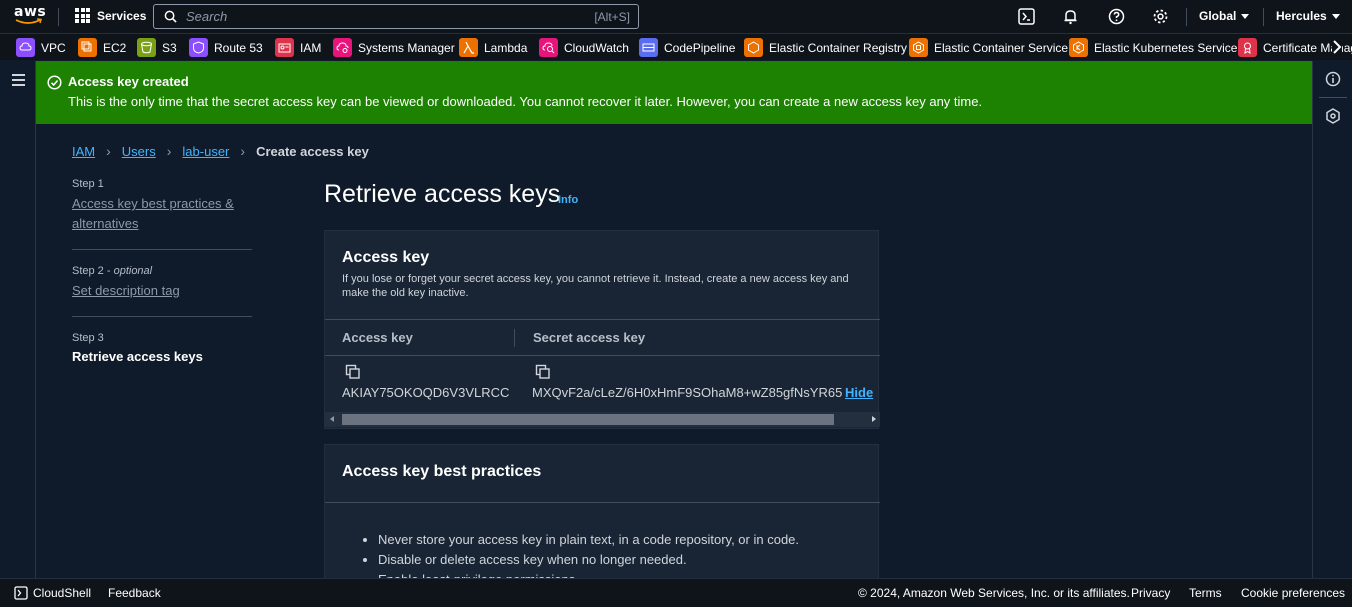 The width and height of the screenshot is (1352, 607). I want to click on cloudwatch-icon, so click(548, 47).